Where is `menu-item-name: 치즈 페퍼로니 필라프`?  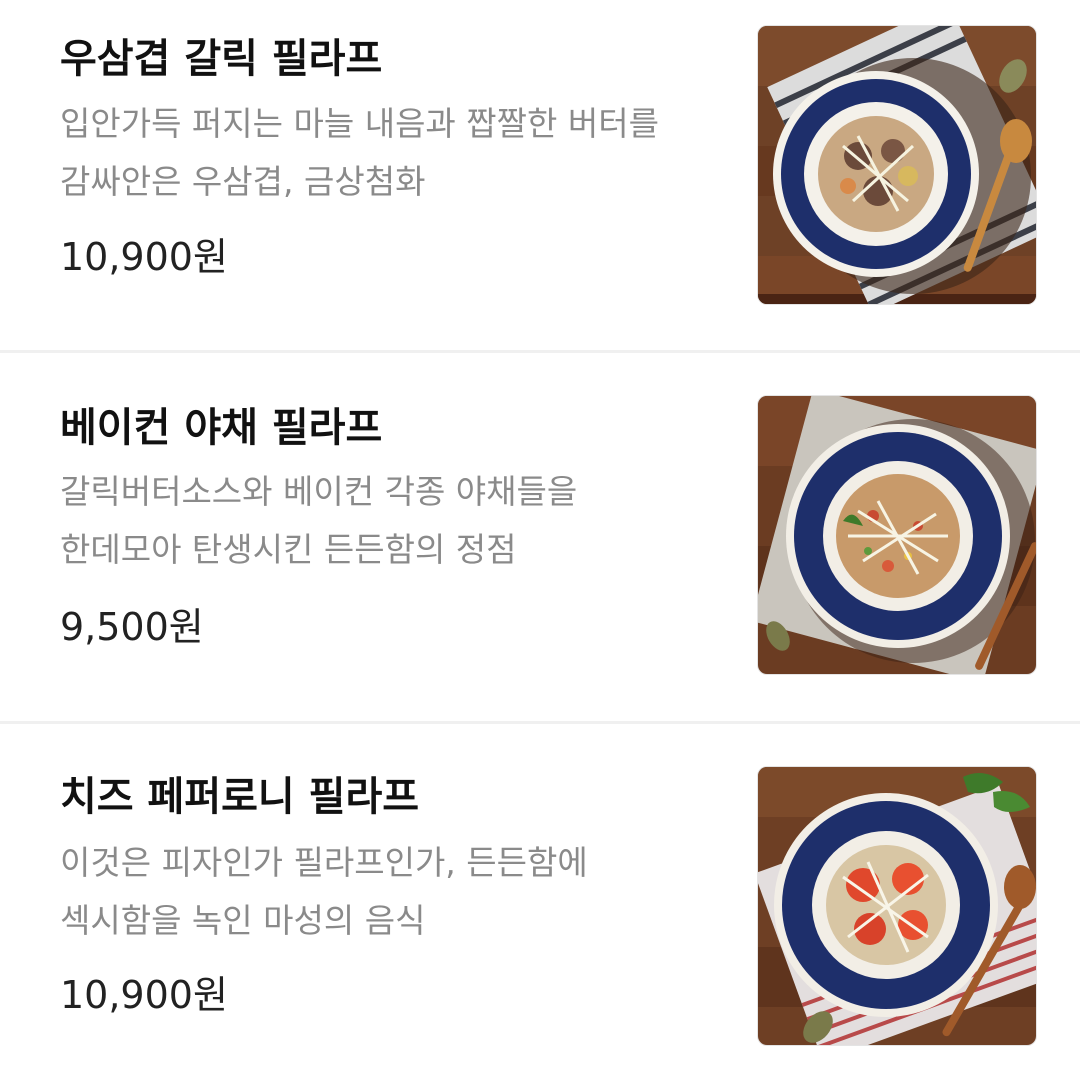 menu-item-name: 치즈 페퍼로니 필라프 is located at coordinates (240, 797).